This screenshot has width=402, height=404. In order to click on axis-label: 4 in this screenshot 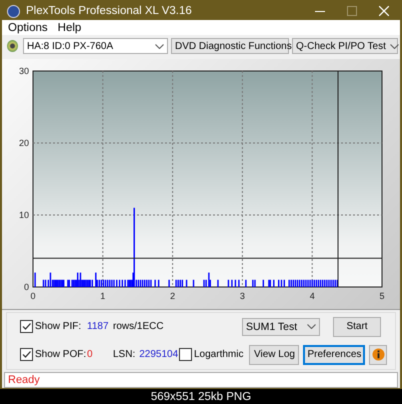, I will do `click(312, 295)`.